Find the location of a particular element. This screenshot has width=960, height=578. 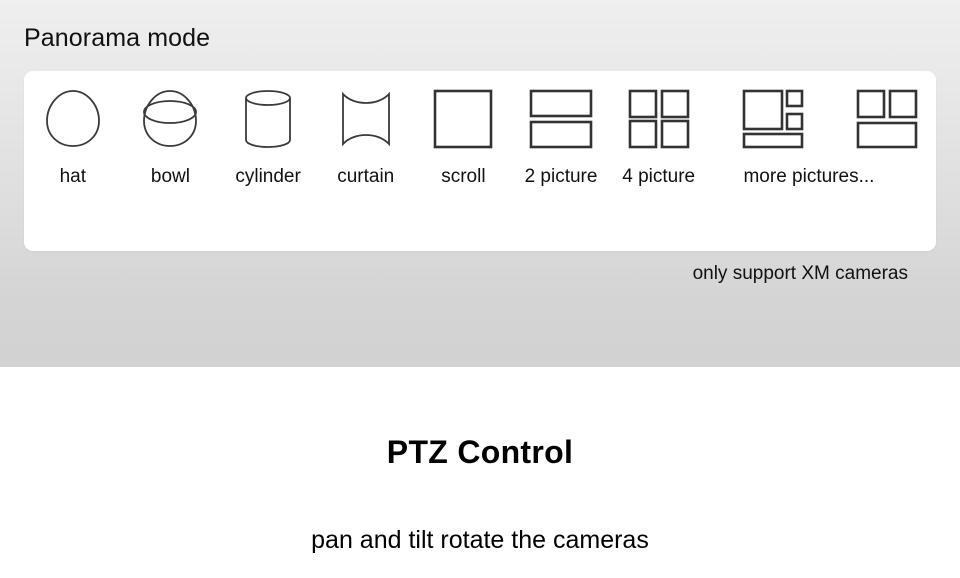

mode-option-hat: hat is located at coordinates (73, 161).